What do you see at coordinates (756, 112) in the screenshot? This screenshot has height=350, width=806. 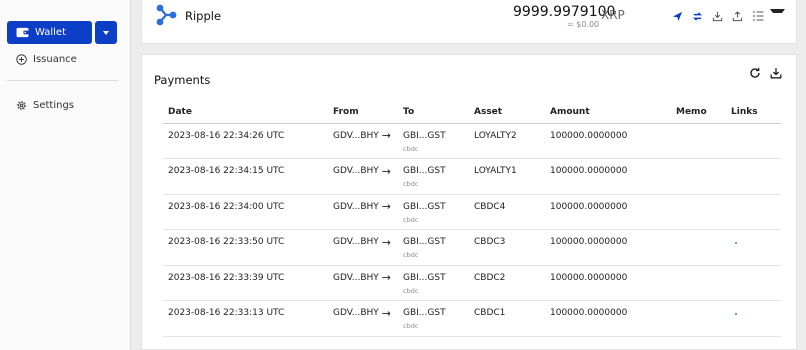 I see `column-header-links: Links` at bounding box center [756, 112].